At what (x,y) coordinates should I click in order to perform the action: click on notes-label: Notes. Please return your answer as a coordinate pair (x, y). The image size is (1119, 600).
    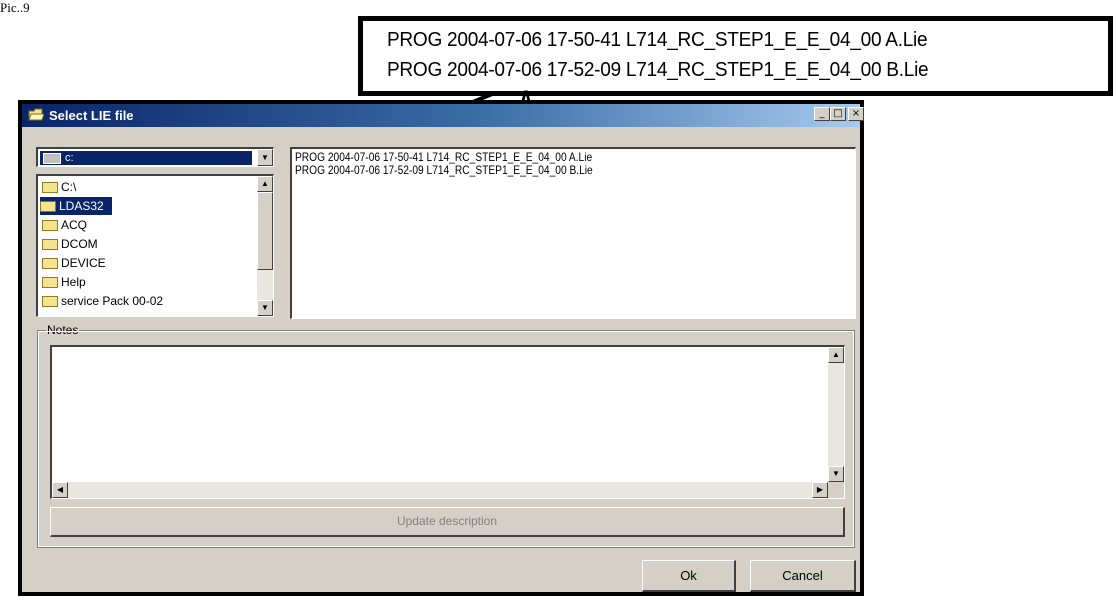
    Looking at the image, I should click on (63, 330).